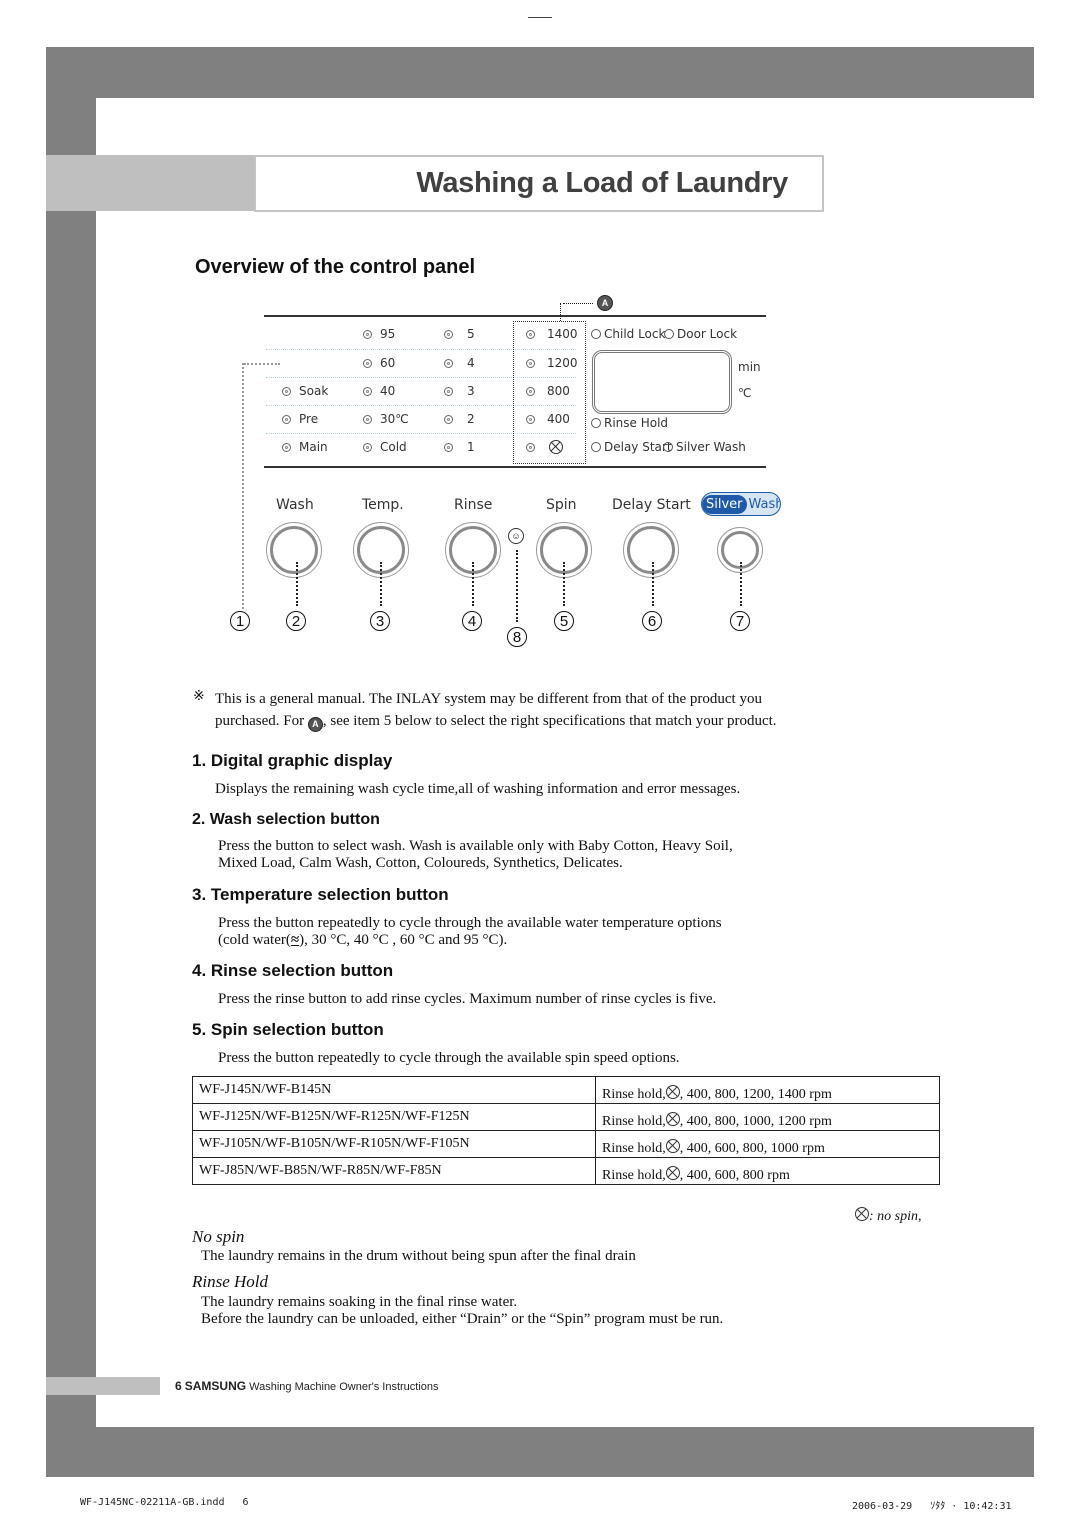 The width and height of the screenshot is (1080, 1523). Describe the element at coordinates (459, 447) in the screenshot. I see `rinse-indicator: 1` at that location.